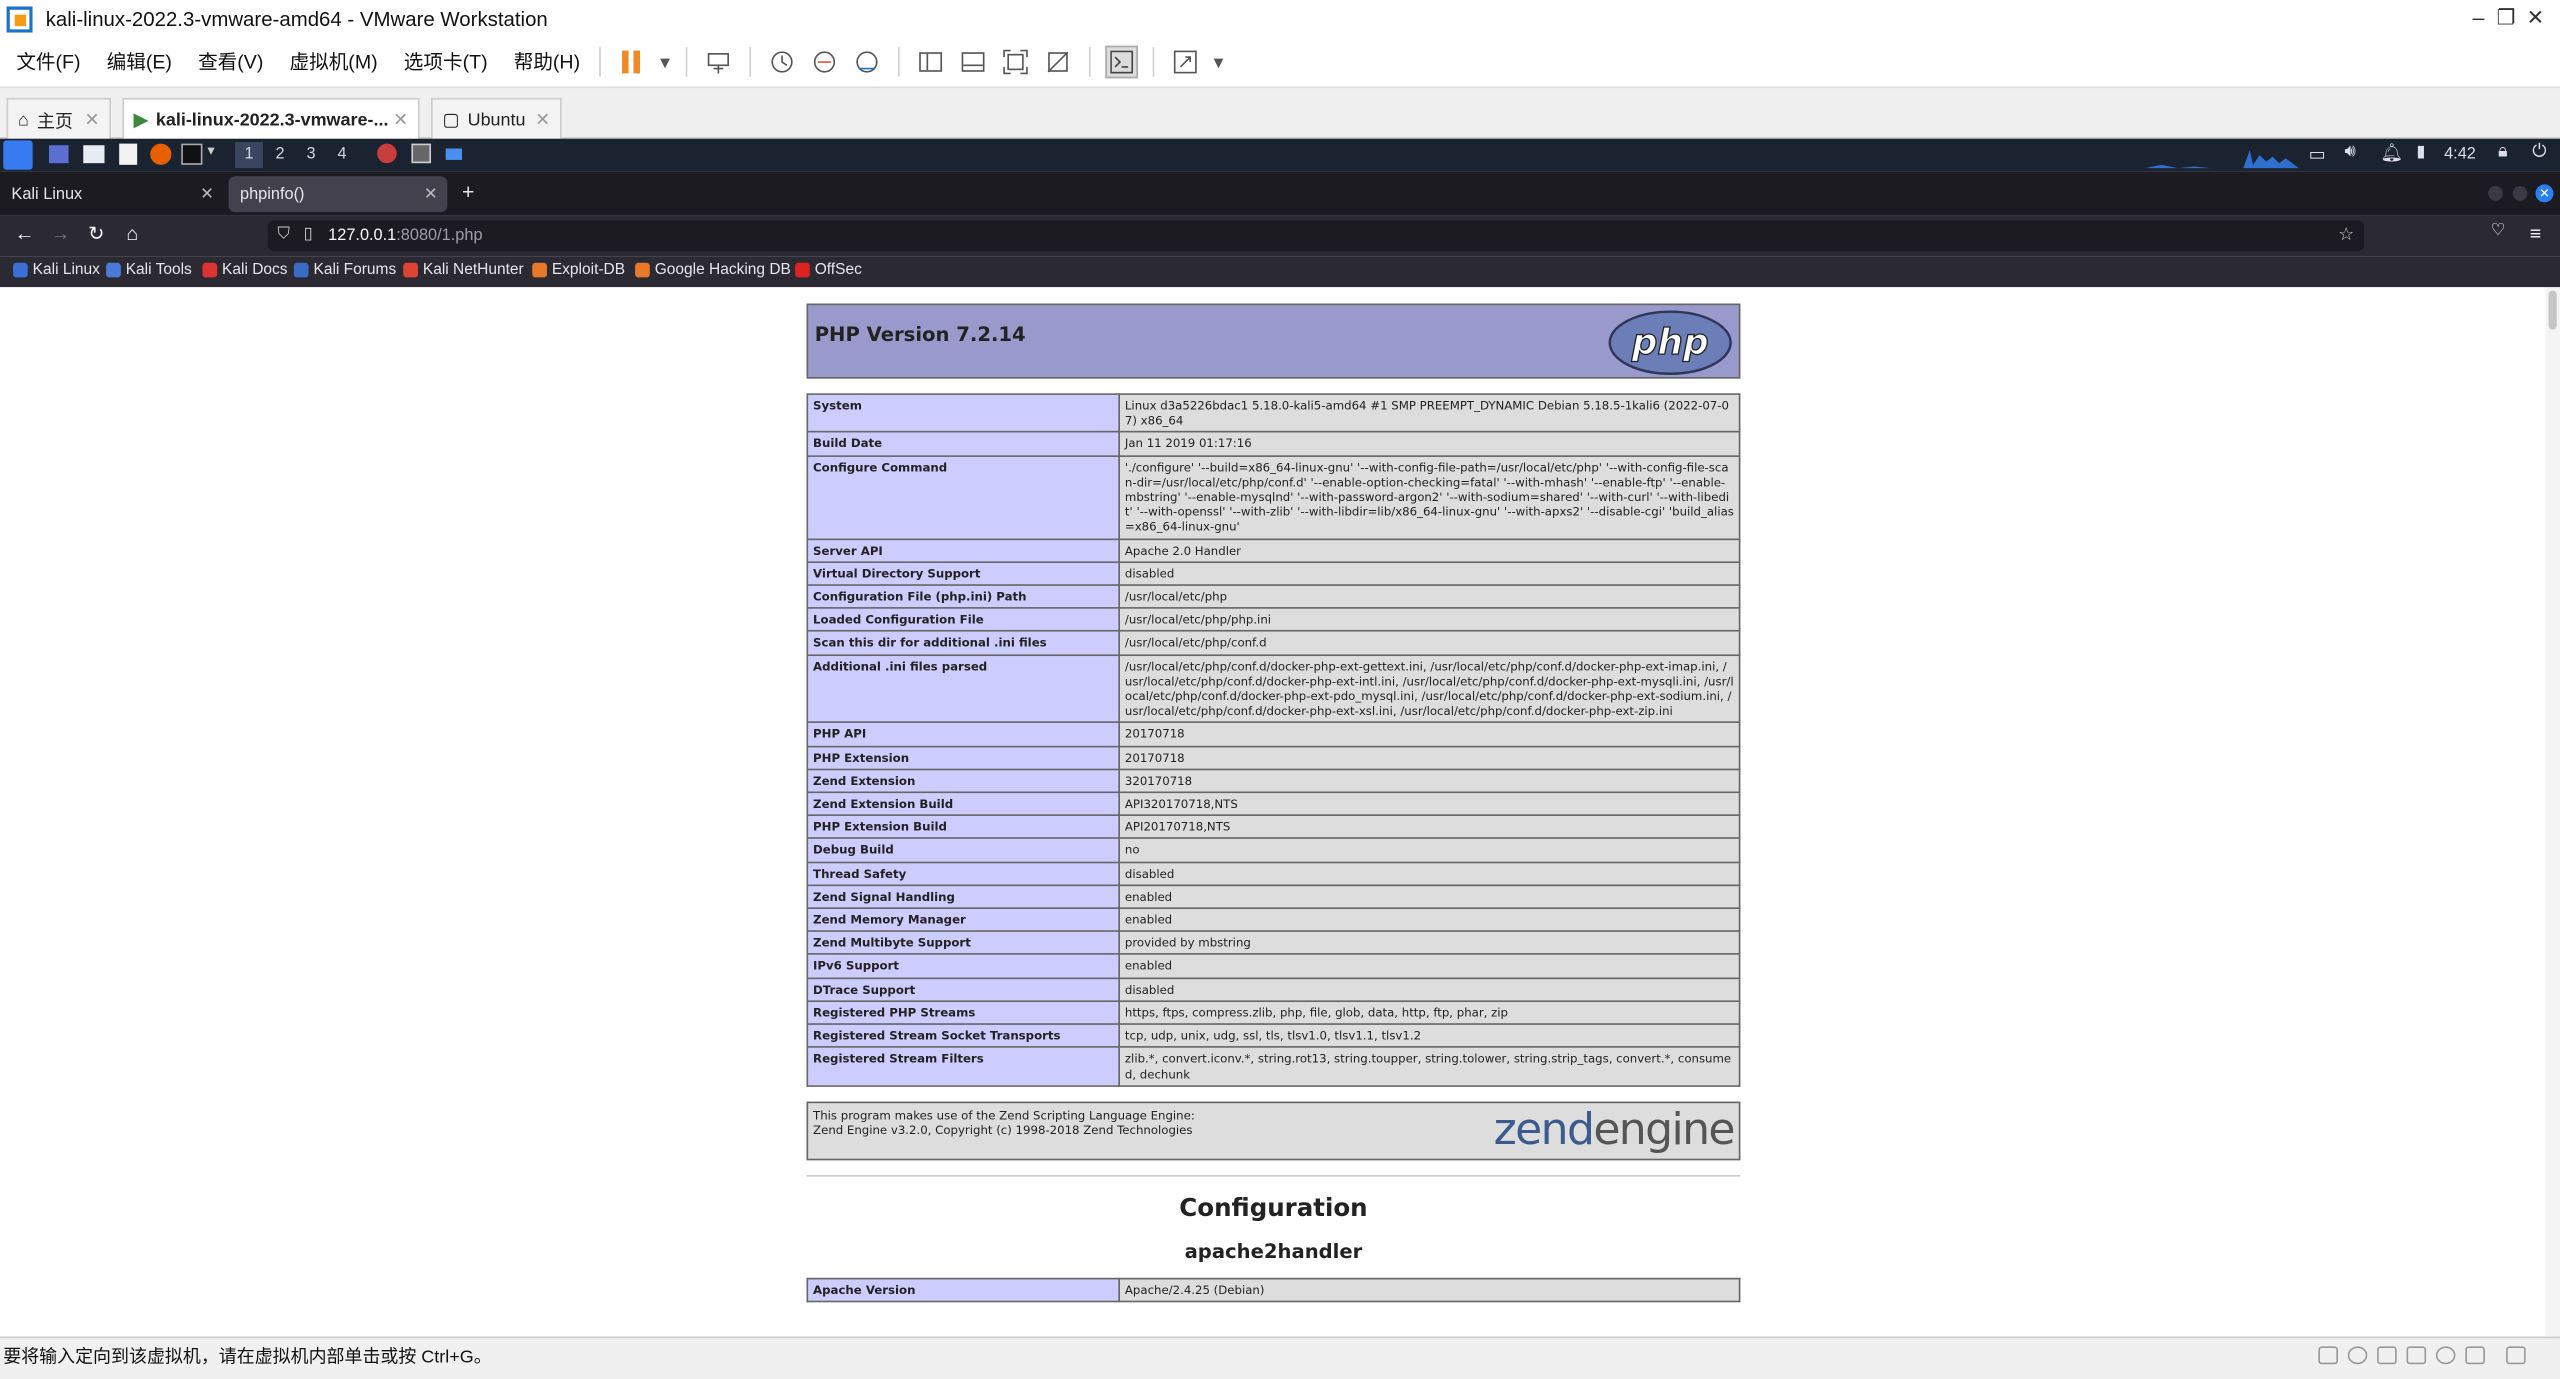 This screenshot has width=2560, height=1379. Describe the element at coordinates (24, 233) in the screenshot. I see `back-icon: ←` at that location.